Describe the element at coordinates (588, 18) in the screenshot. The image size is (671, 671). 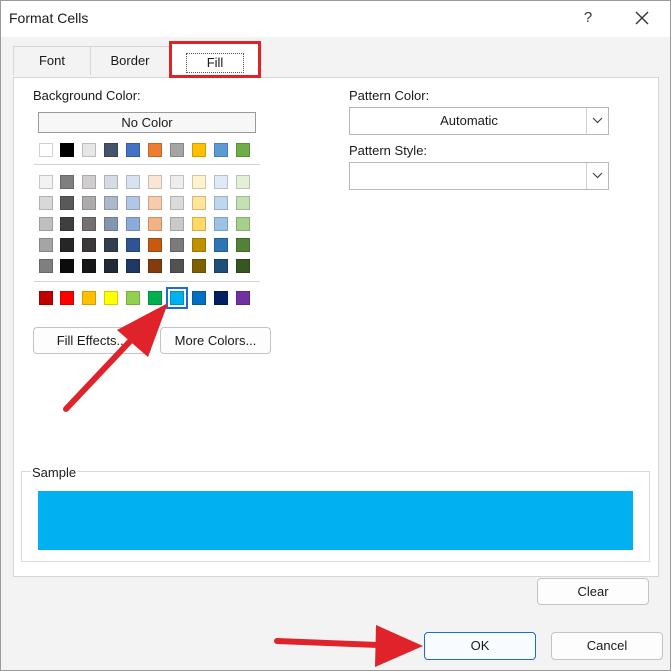
I see `help-button: ?` at that location.